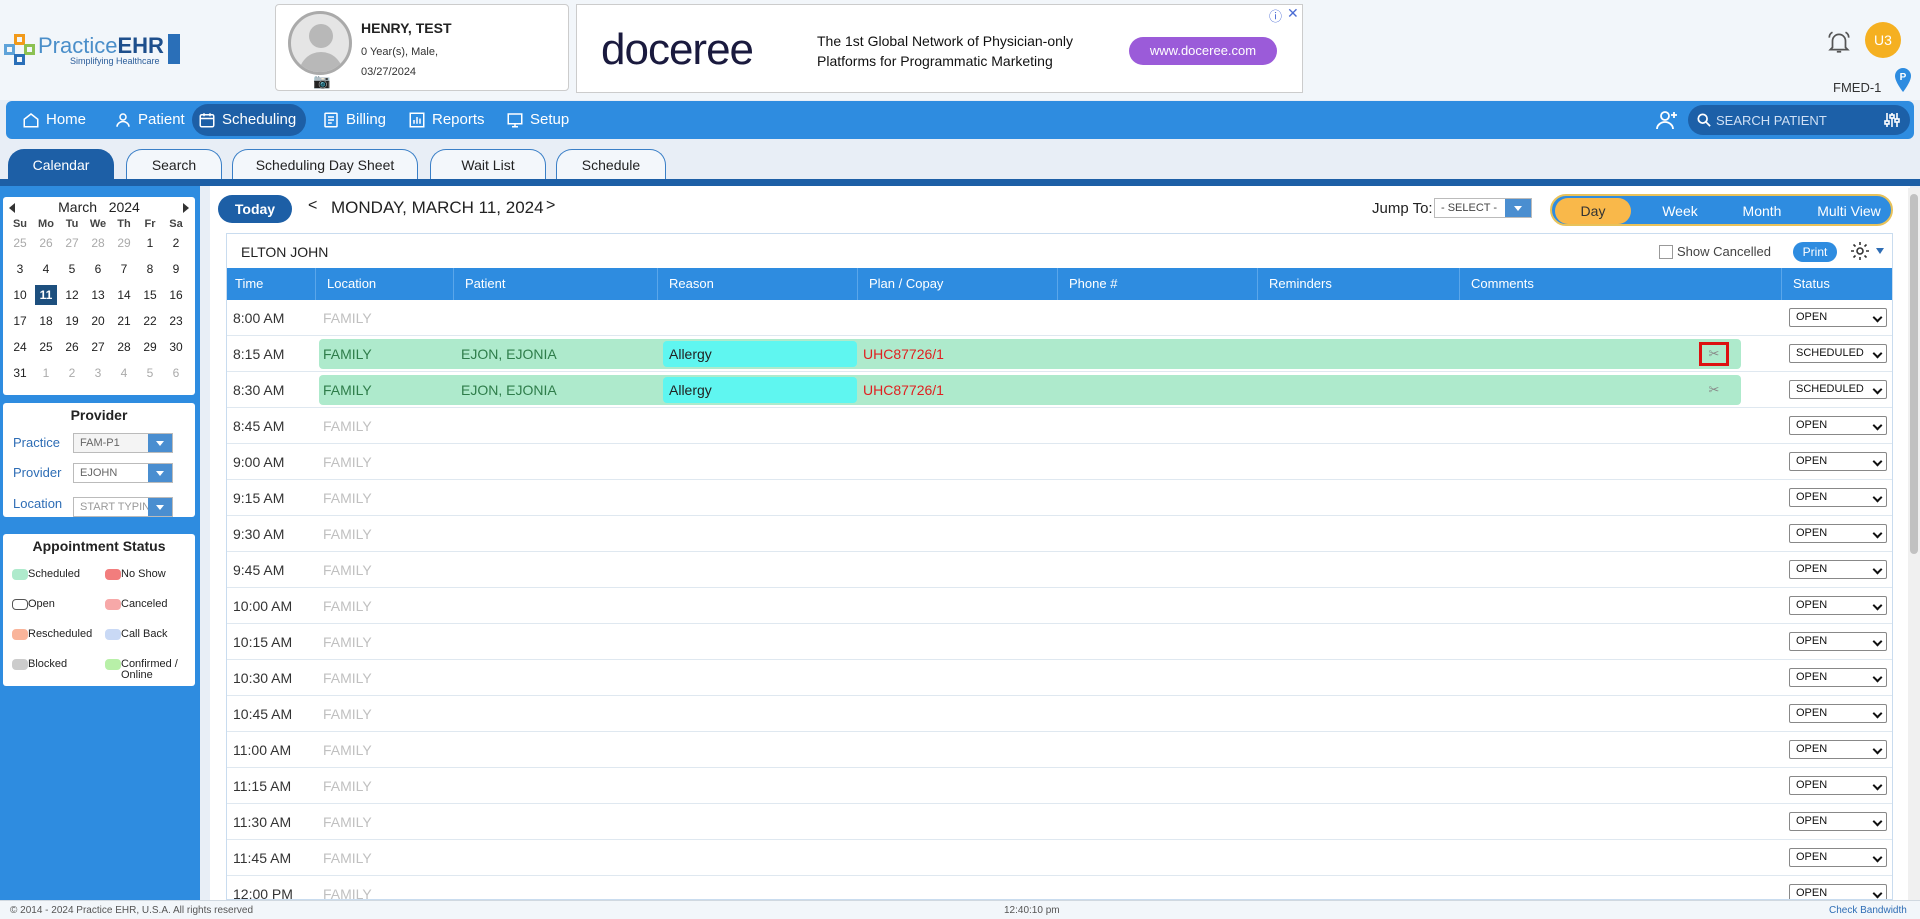  I want to click on calendar-day: 10, so click(20, 295).